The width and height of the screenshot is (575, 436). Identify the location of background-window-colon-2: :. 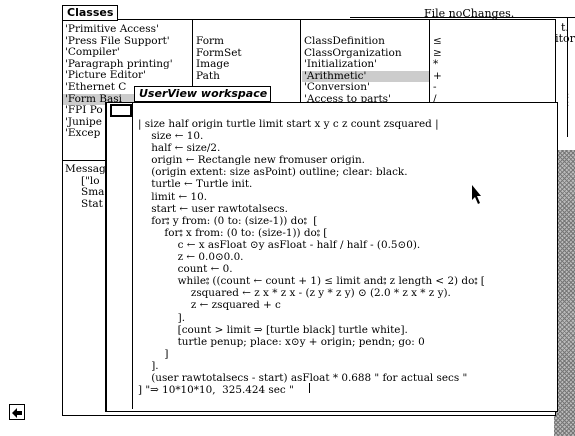
(568, 103).